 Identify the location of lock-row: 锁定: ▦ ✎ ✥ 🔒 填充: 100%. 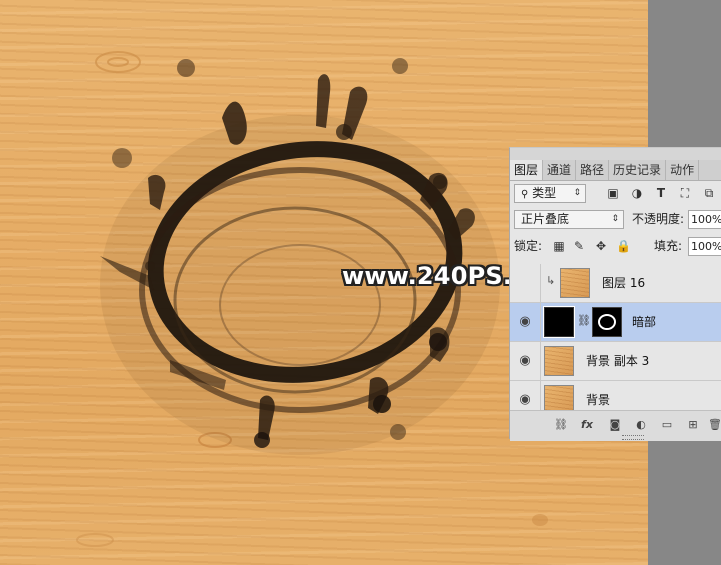
(615, 249).